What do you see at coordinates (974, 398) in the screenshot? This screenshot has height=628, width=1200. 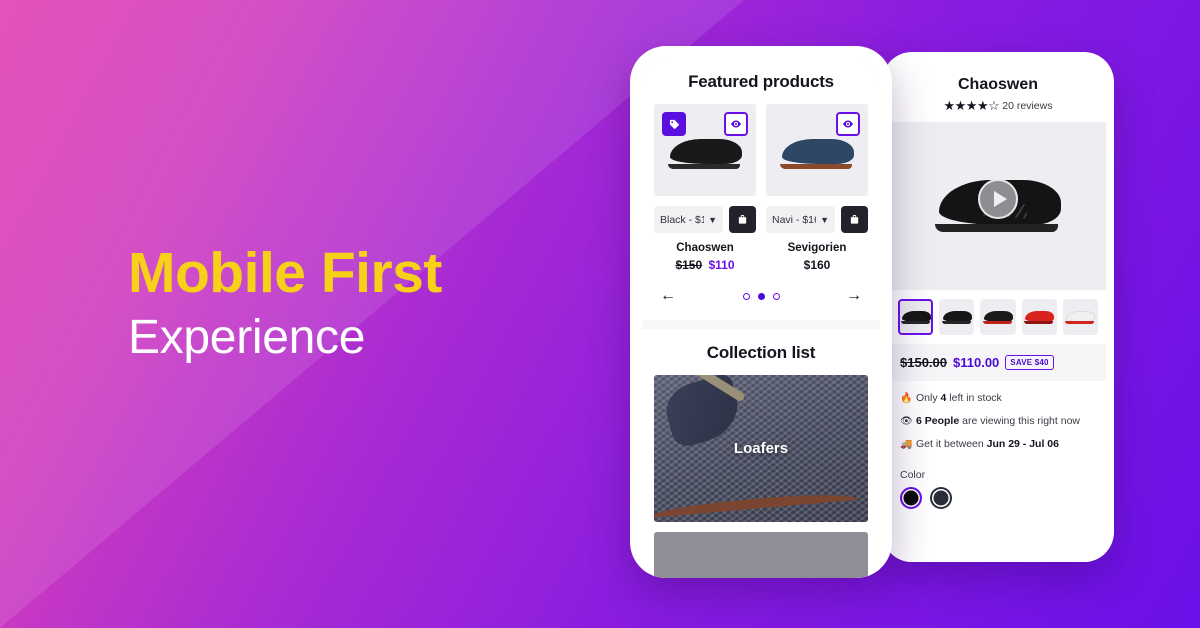 I see `stock-post: left in stock` at bounding box center [974, 398].